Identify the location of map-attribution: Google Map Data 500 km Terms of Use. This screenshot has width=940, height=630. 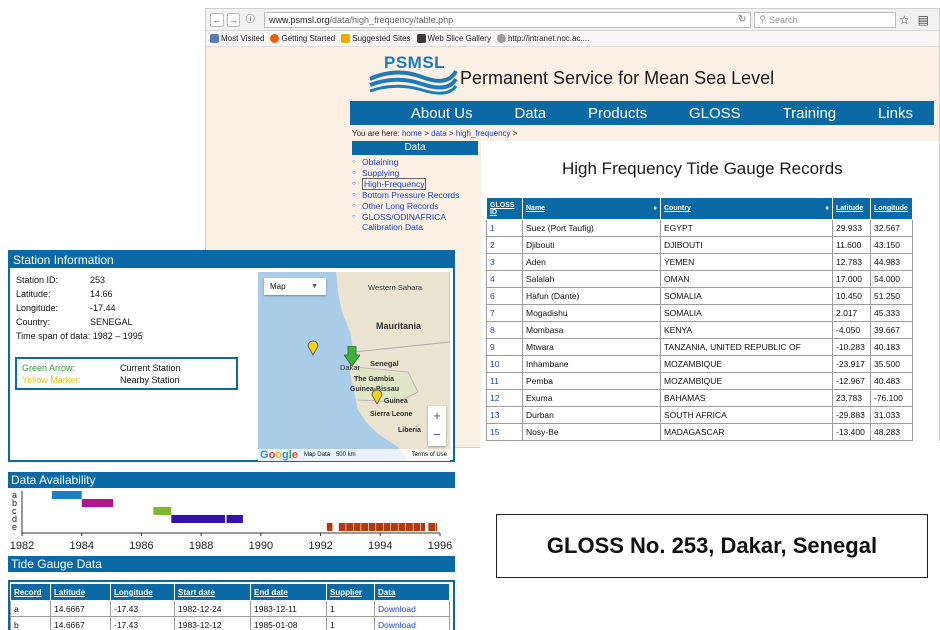
(354, 455).